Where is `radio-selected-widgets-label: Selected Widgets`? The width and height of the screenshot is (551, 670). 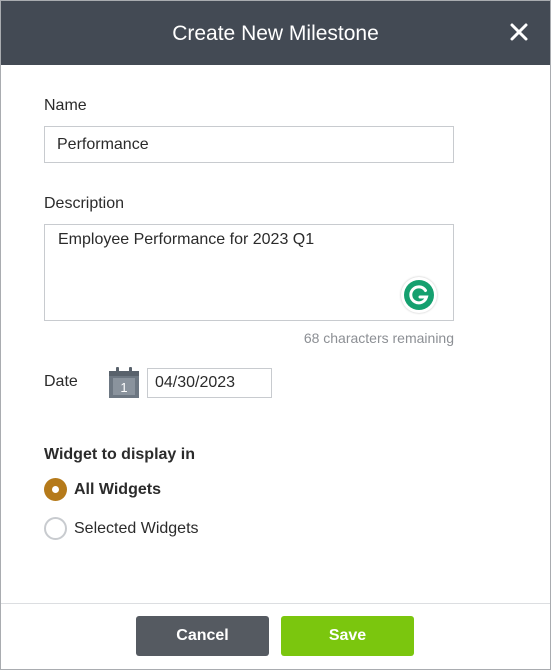 radio-selected-widgets-label: Selected Widgets is located at coordinates (136, 528).